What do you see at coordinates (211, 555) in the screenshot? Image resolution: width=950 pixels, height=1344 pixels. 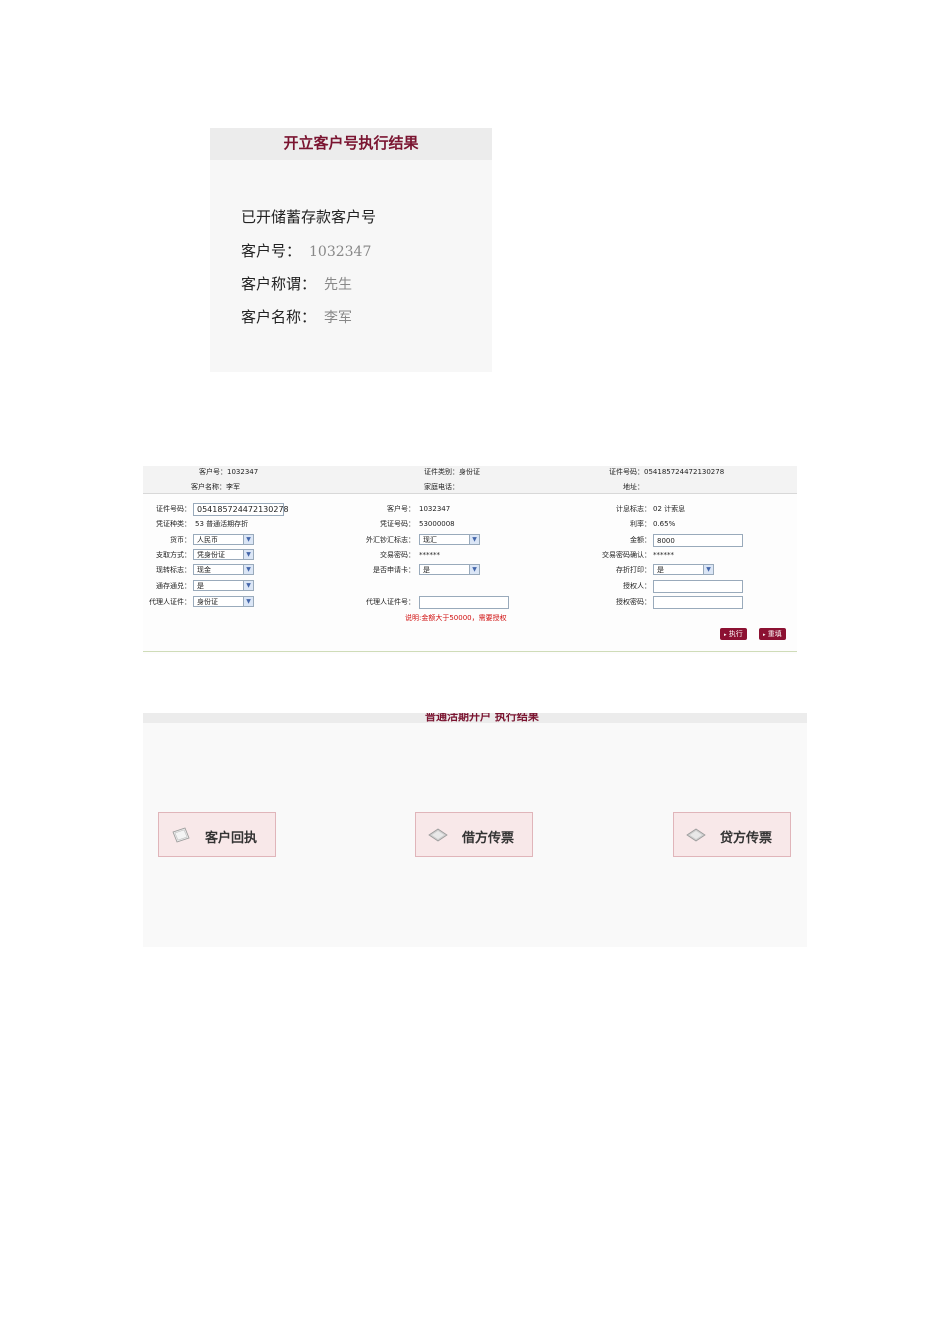 I see `withdraw-value: 凭身份证` at bounding box center [211, 555].